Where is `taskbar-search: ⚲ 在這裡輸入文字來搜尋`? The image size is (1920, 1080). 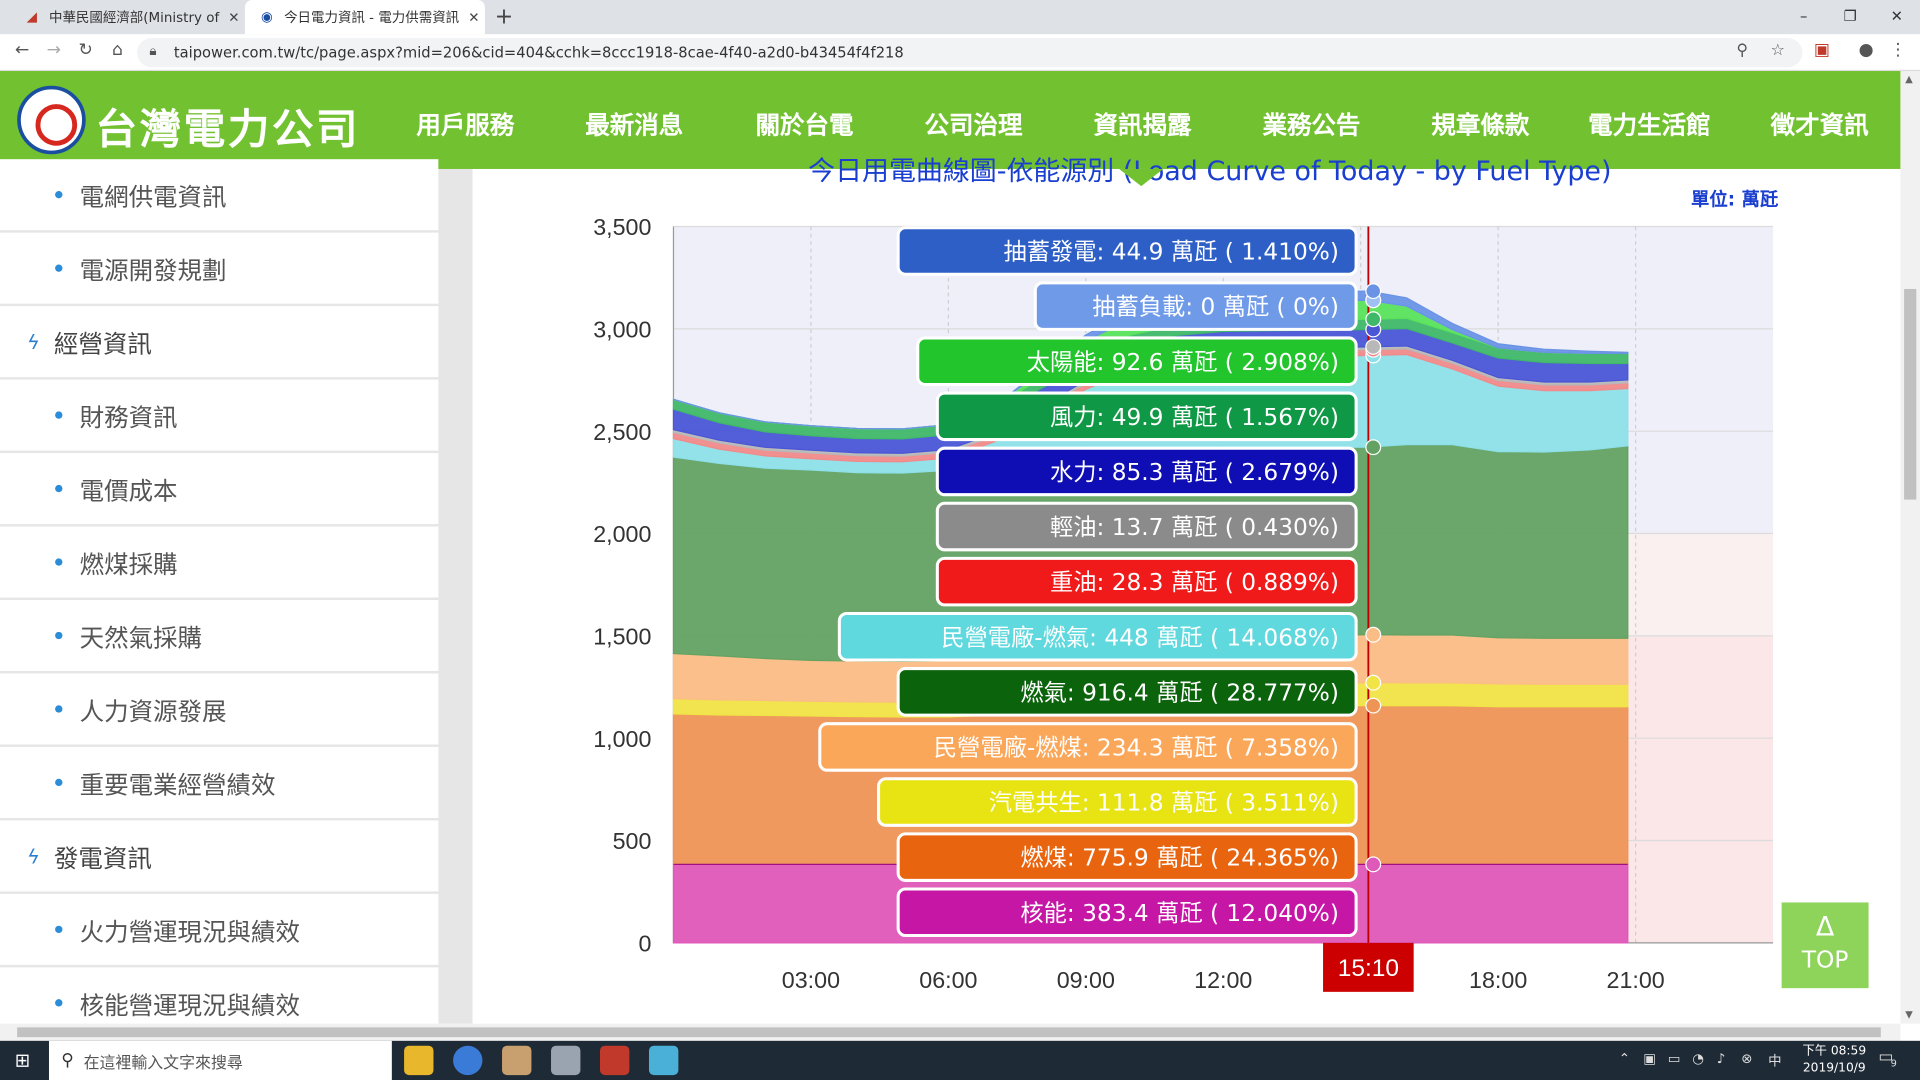 taskbar-search: ⚲ 在這裡輸入文字來搜尋 is located at coordinates (220, 1060).